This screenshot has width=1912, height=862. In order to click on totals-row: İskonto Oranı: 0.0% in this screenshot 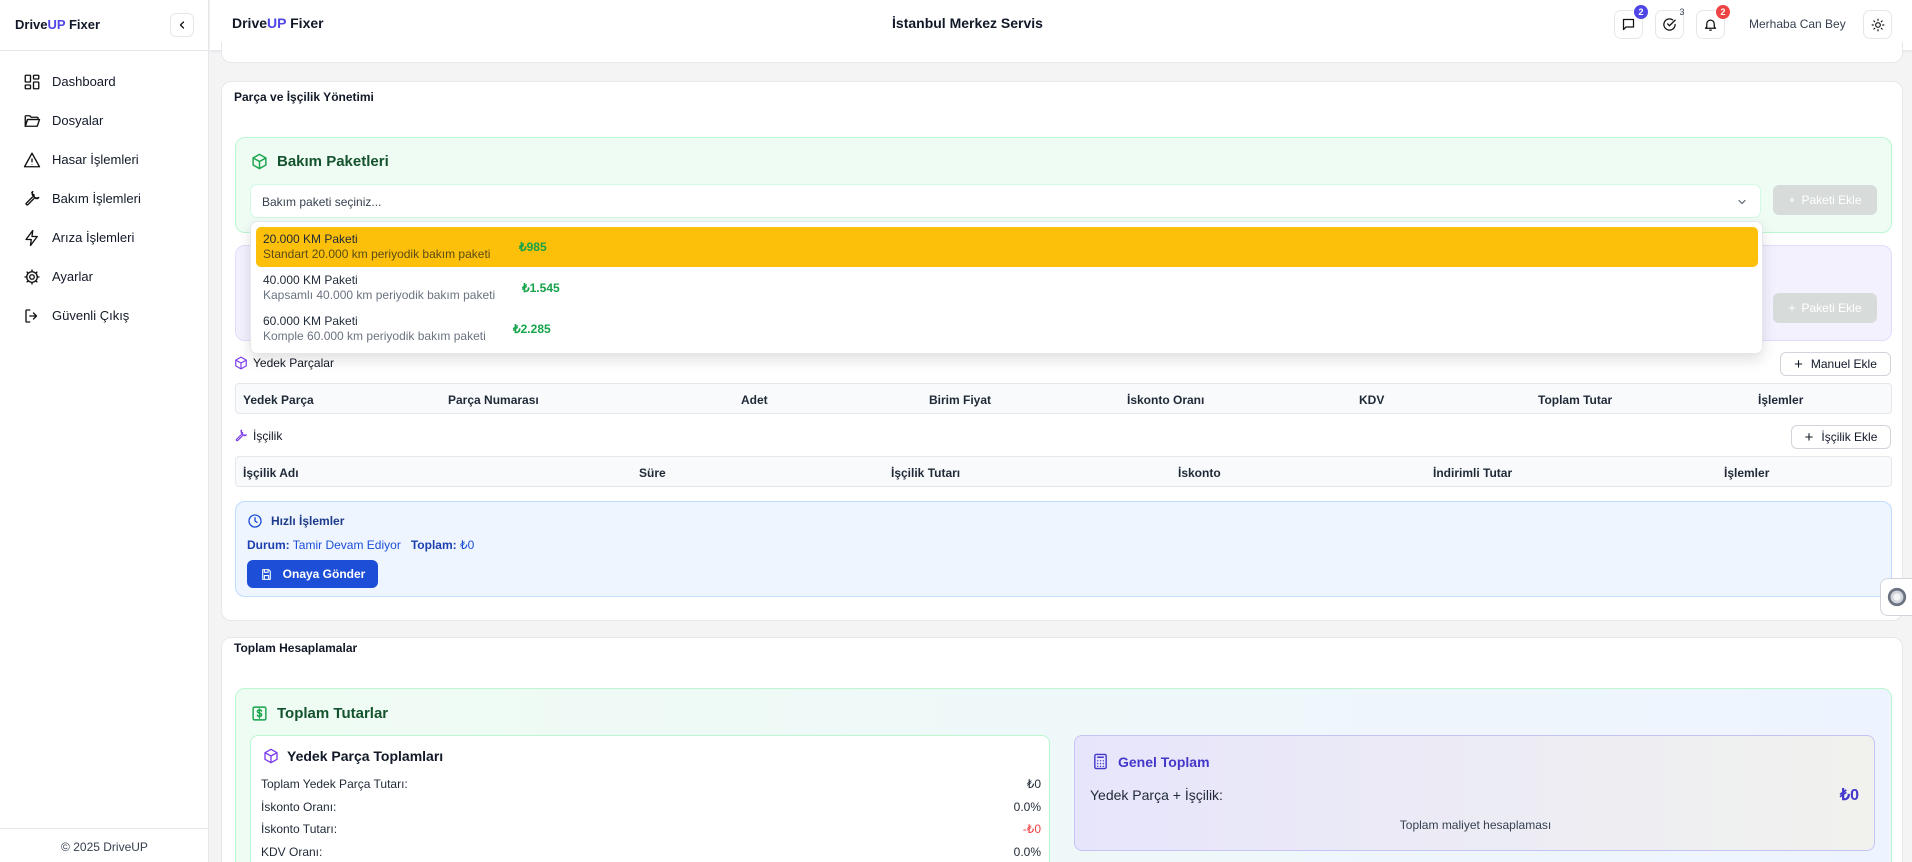, I will do `click(651, 807)`.